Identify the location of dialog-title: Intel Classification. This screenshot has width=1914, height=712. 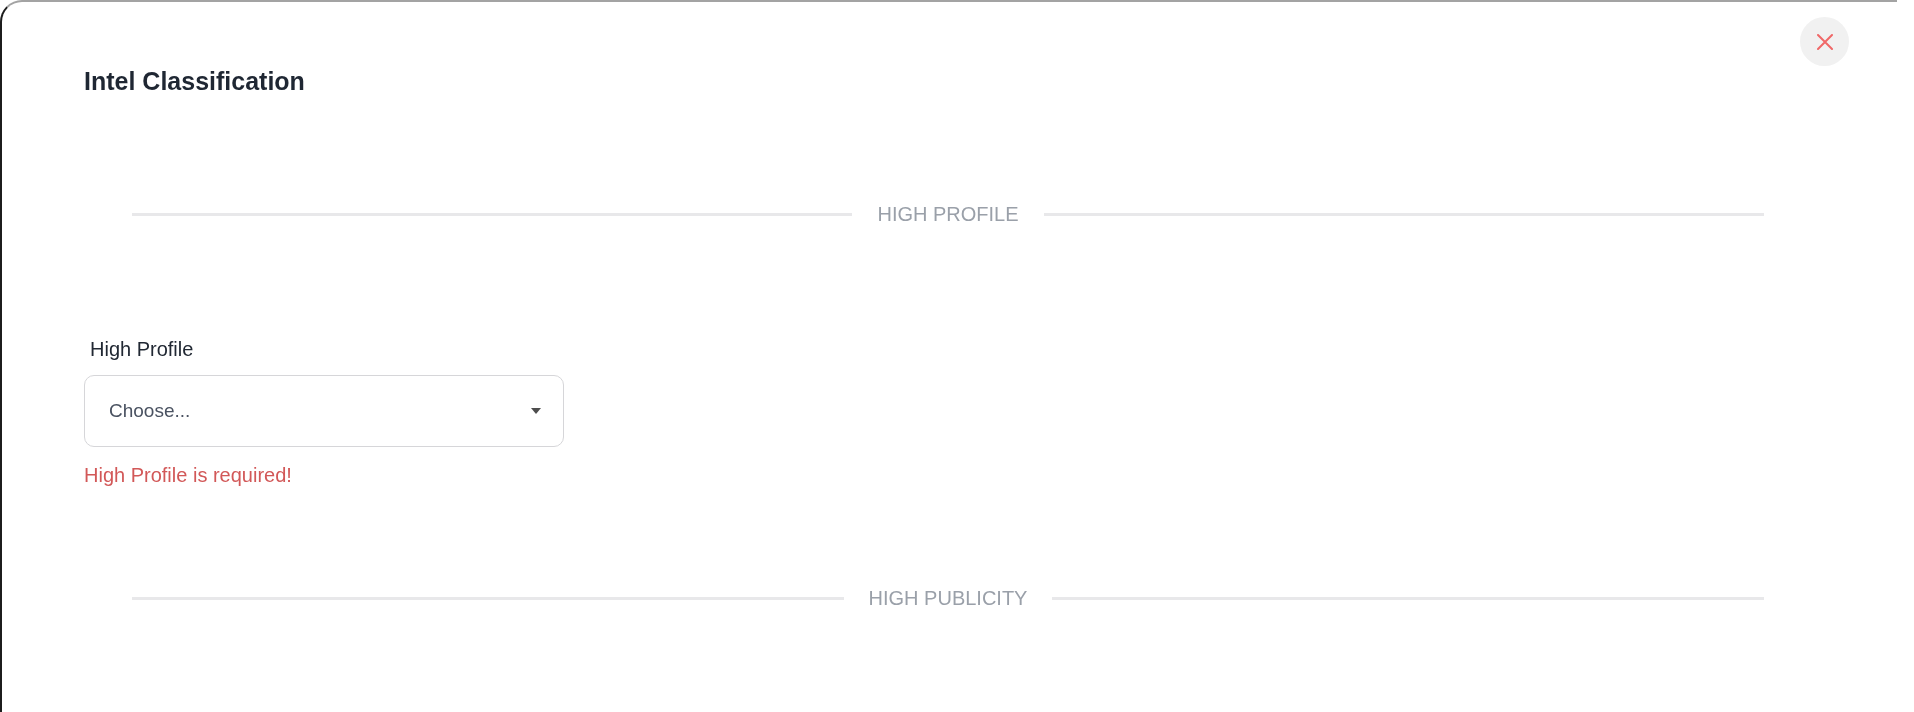
(194, 81).